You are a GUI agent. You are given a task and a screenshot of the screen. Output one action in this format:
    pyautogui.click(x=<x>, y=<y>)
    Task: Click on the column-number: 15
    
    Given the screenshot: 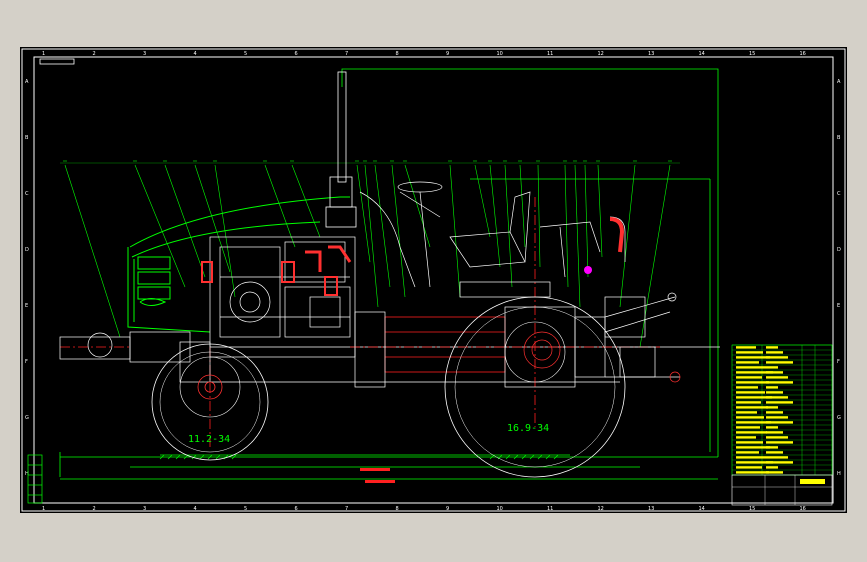 What is the action you would take?
    pyautogui.click(x=752, y=509)
    